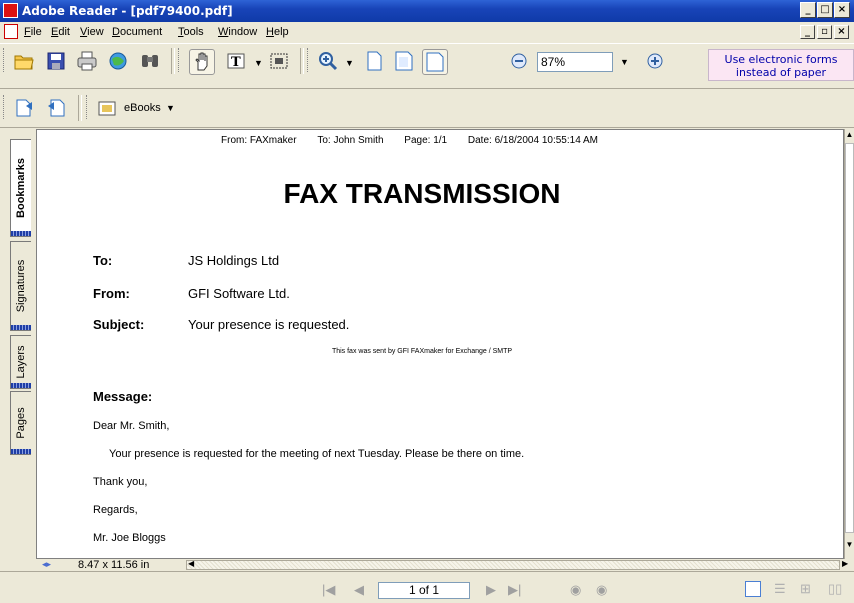 The width and height of the screenshot is (854, 603). Describe the element at coordinates (328, 61) in the screenshot. I see `zoom-in-icon` at that location.